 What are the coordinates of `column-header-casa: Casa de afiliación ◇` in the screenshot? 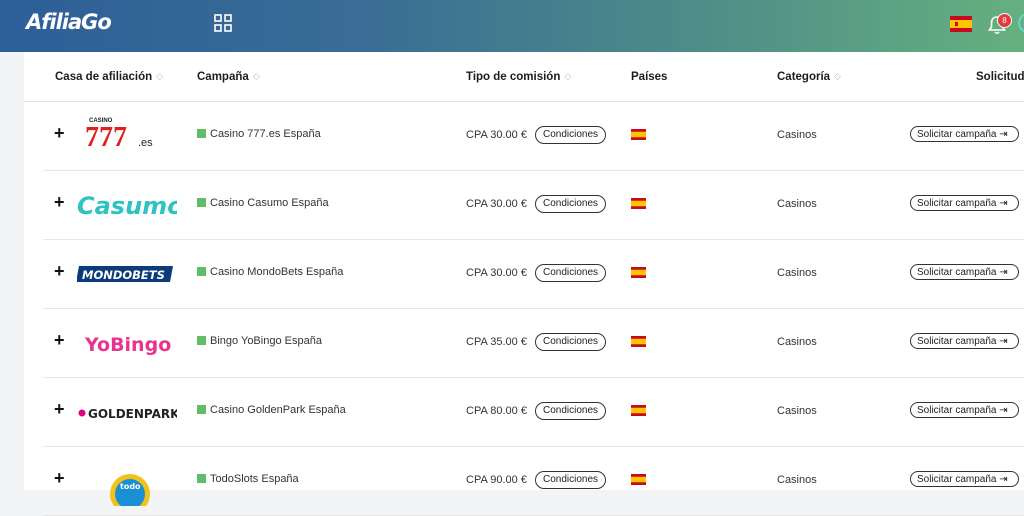 It's located at (109, 77).